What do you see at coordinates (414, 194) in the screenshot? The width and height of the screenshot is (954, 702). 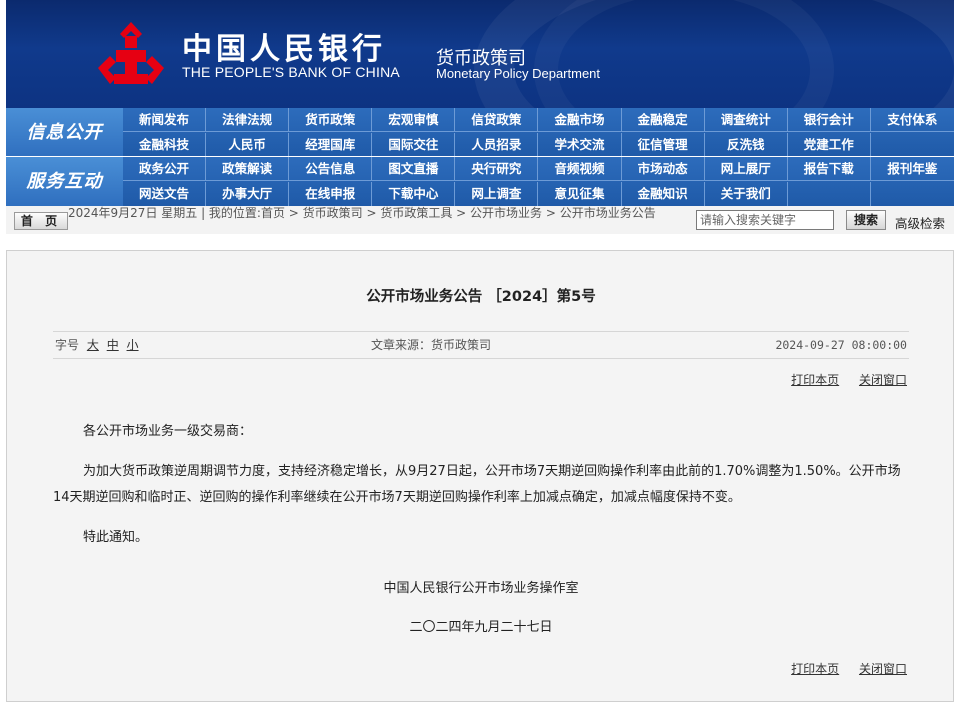 I see `nav-item: 下载中心` at bounding box center [414, 194].